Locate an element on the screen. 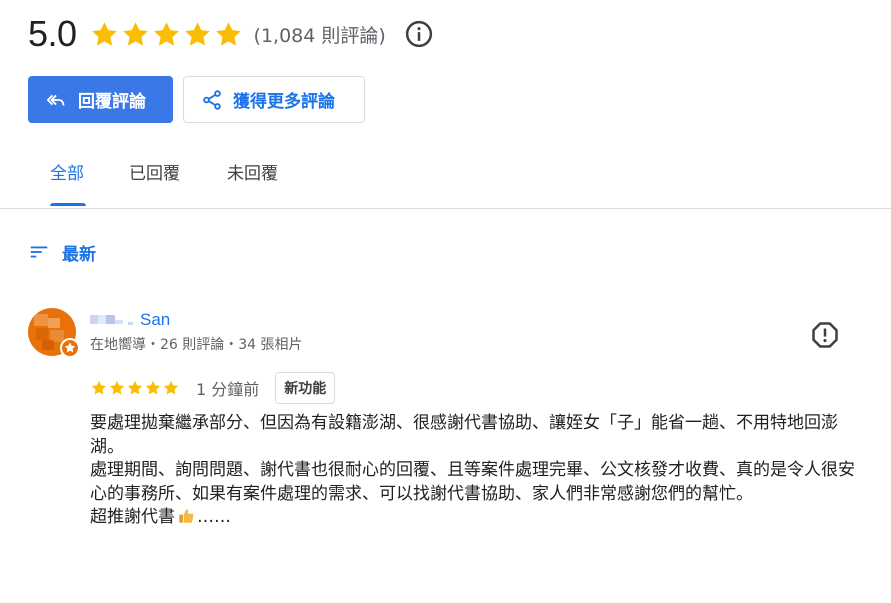 The image size is (891, 603). get-more-reviews-label: 獲得更多評論 is located at coordinates (284, 102).